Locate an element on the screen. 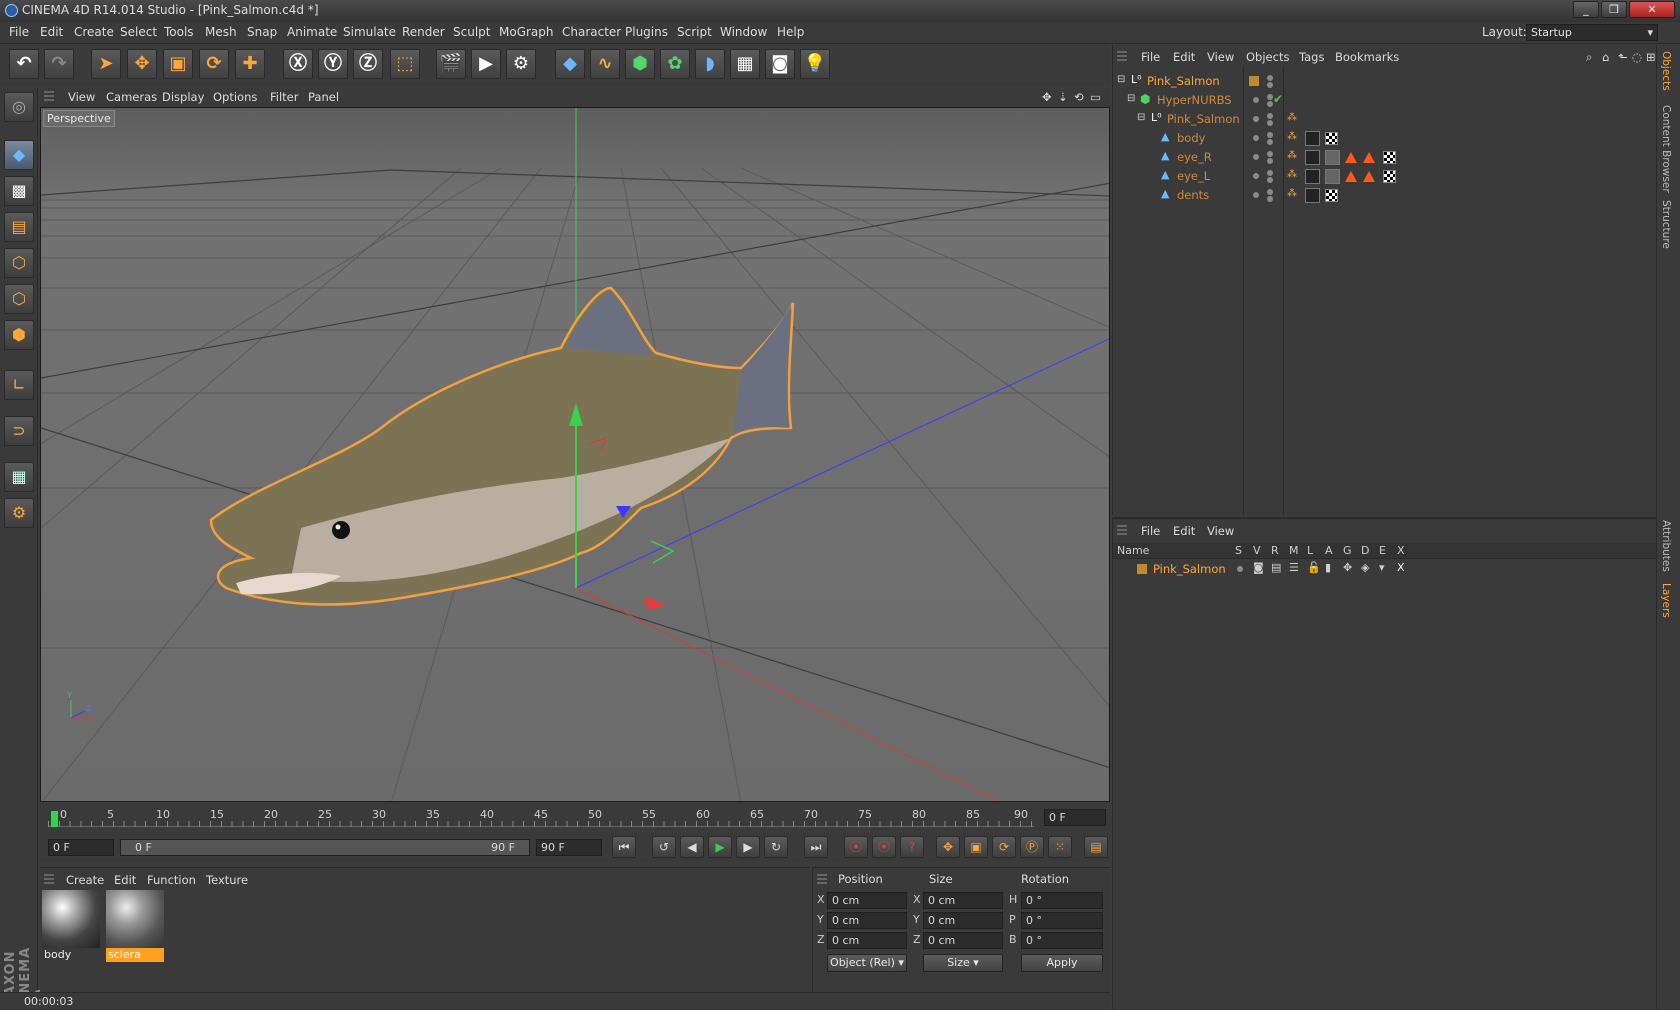  object-menu-tags: Tags is located at coordinates (1311, 57).